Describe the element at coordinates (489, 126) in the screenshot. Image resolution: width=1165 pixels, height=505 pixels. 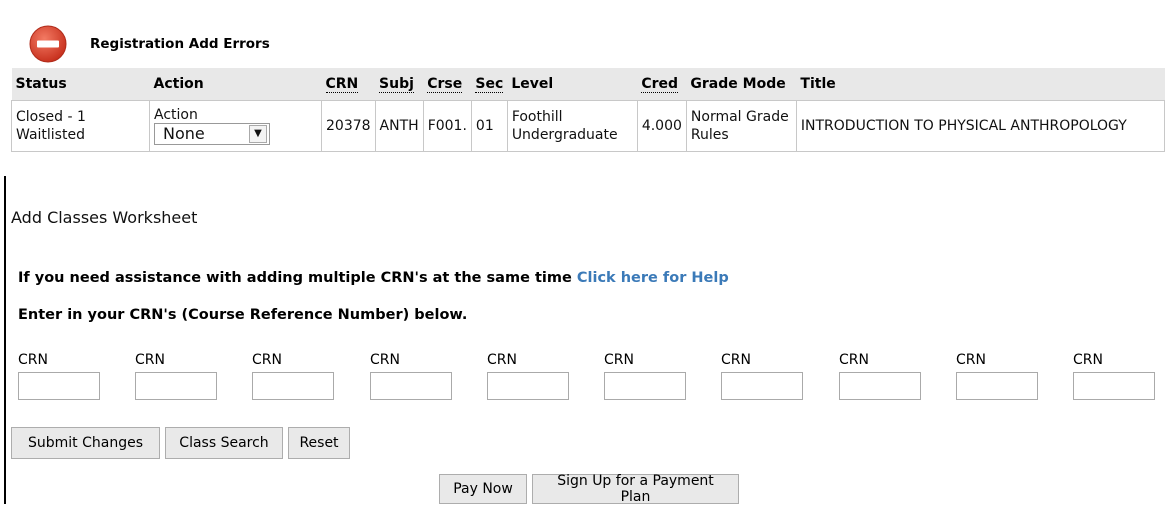
I see `cell-sec: 01` at that location.